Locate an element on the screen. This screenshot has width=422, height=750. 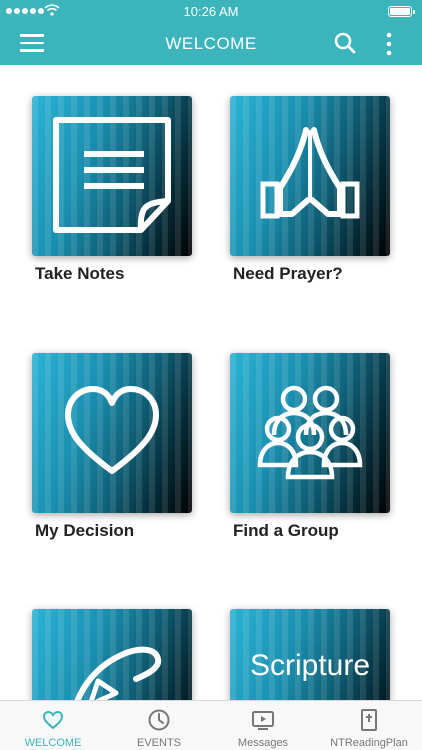
tile-label: Take Notes is located at coordinates (80, 273).